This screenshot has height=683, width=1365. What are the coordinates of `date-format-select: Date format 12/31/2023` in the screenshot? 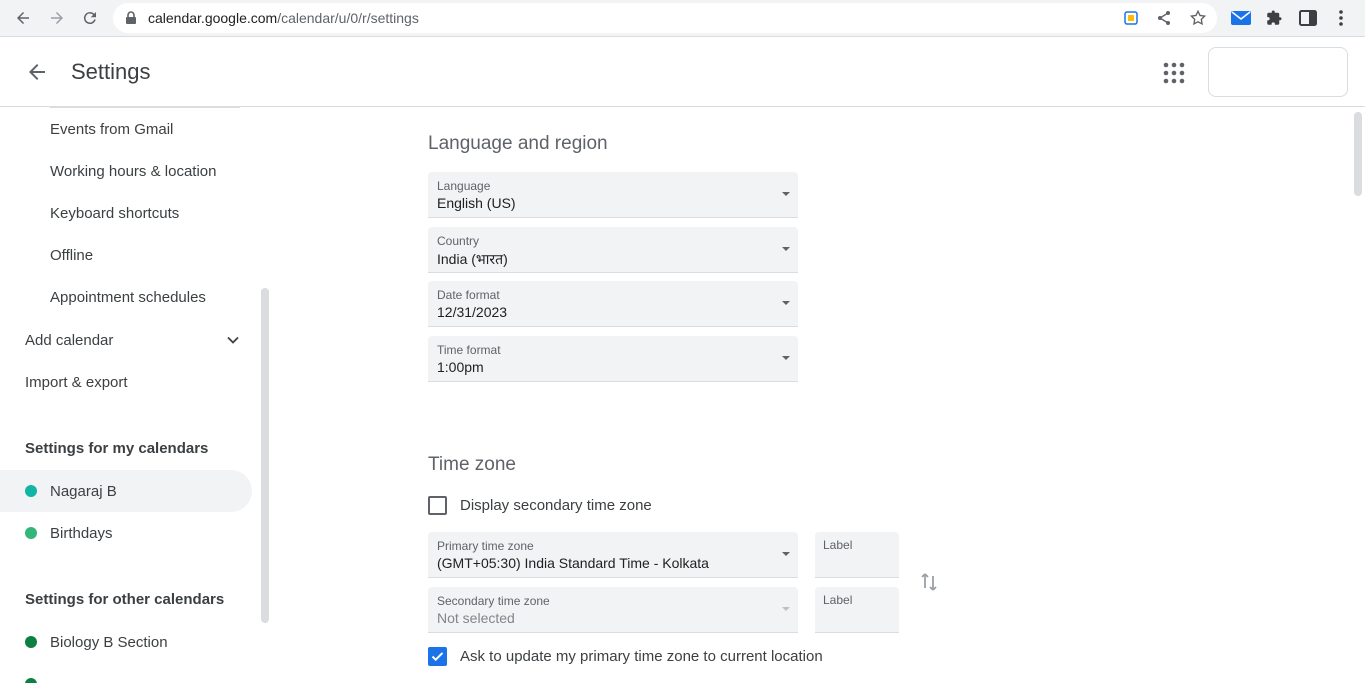 It's located at (613, 304).